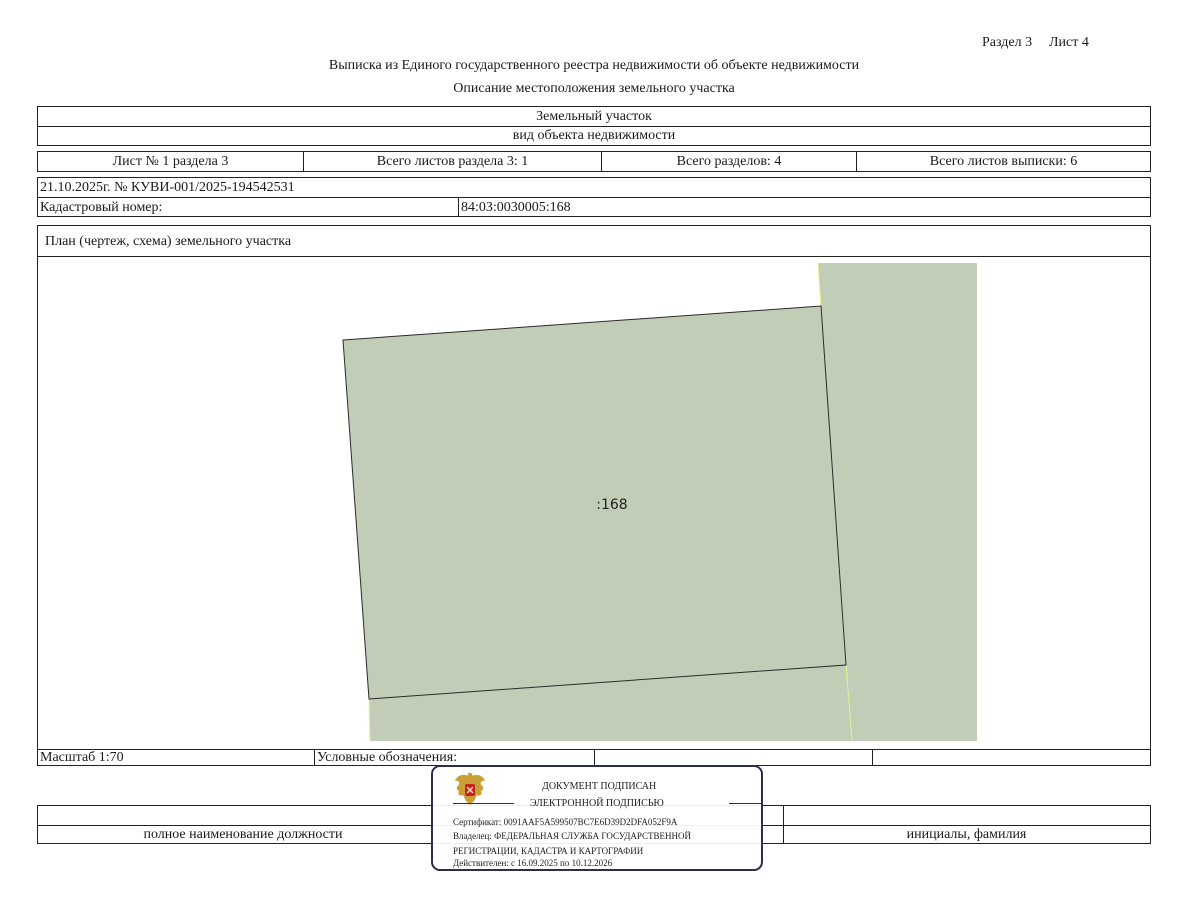  What do you see at coordinates (533, 863) in the screenshot?
I see `validity: Действителен: с 16.09.2025 по 10.12.2026` at bounding box center [533, 863].